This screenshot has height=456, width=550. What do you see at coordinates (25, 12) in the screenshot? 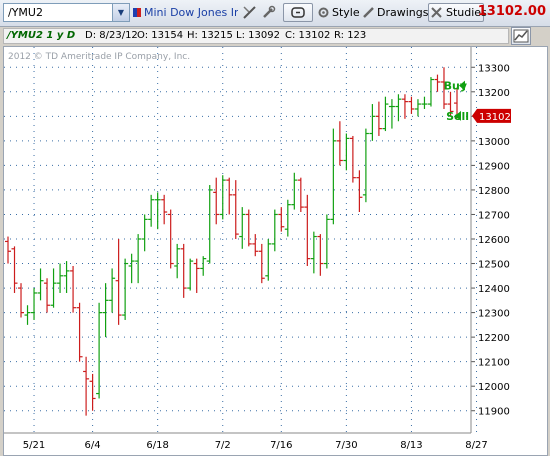
I see `symbol-value: /YMU2` at bounding box center [25, 12].